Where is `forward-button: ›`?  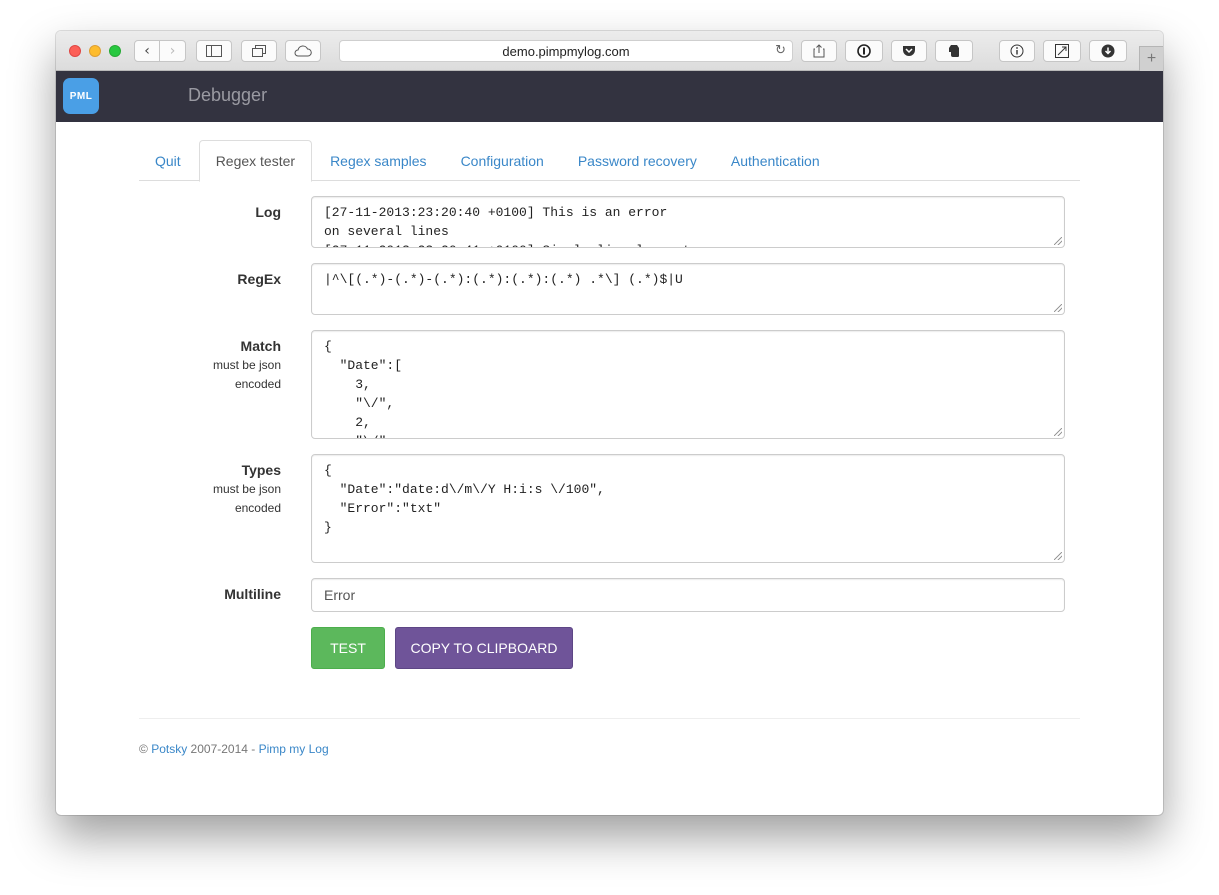
forward-button: › is located at coordinates (173, 51).